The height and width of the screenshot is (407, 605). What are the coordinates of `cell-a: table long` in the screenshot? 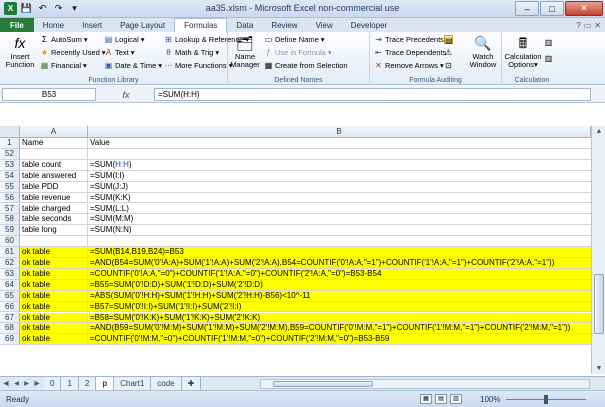 It's located at (54, 231).